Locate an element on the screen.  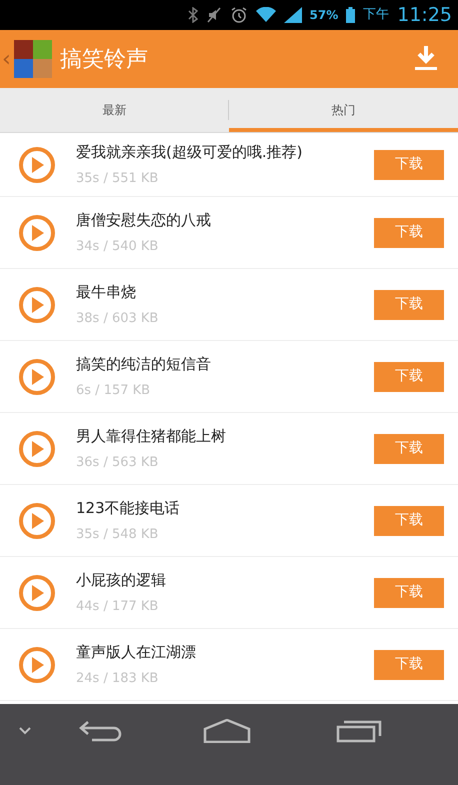
chevron-down-icon is located at coordinates (25, 731).